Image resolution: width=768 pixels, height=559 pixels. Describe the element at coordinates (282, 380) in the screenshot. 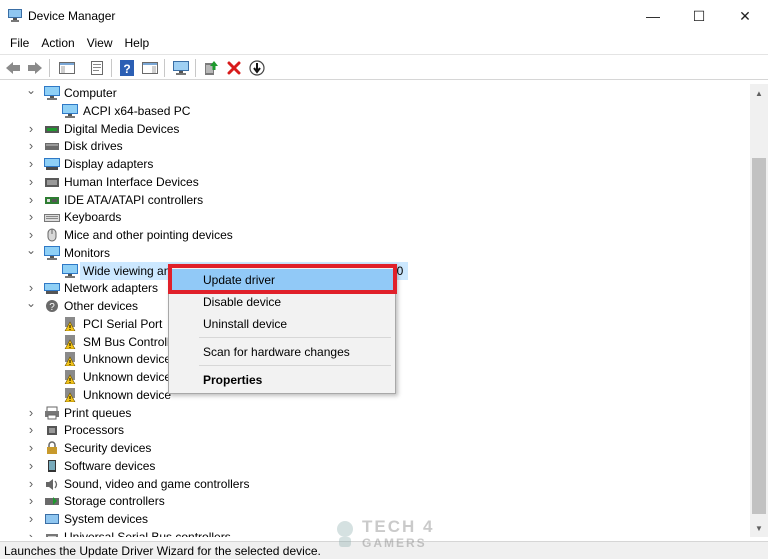

I see `menu-item-properties: Properties` at that location.